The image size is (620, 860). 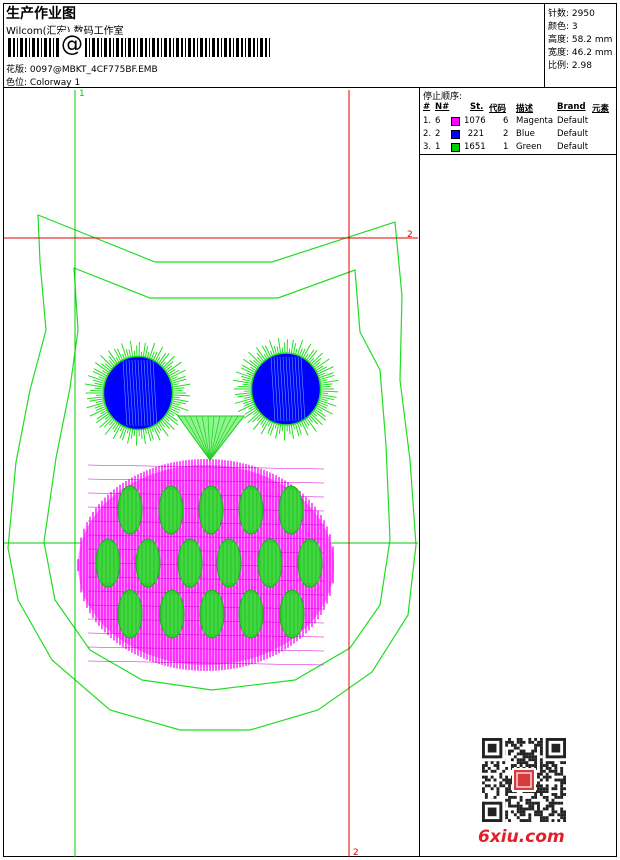 I want to click on guide-label-v2: 2, so click(x=356, y=853).